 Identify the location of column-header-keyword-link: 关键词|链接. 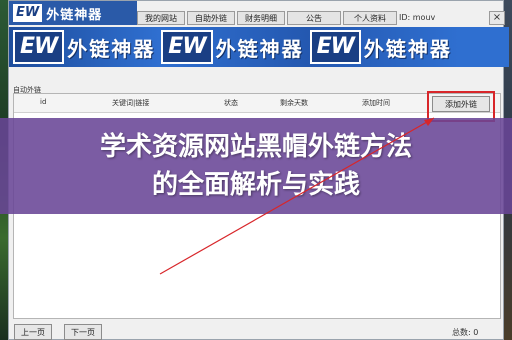
(131, 103).